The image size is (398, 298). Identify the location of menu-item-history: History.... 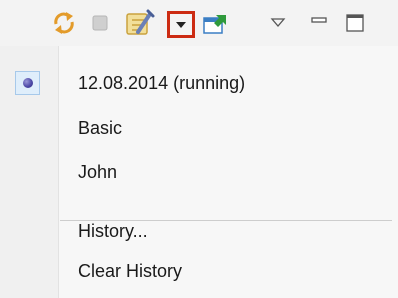
(199, 231).